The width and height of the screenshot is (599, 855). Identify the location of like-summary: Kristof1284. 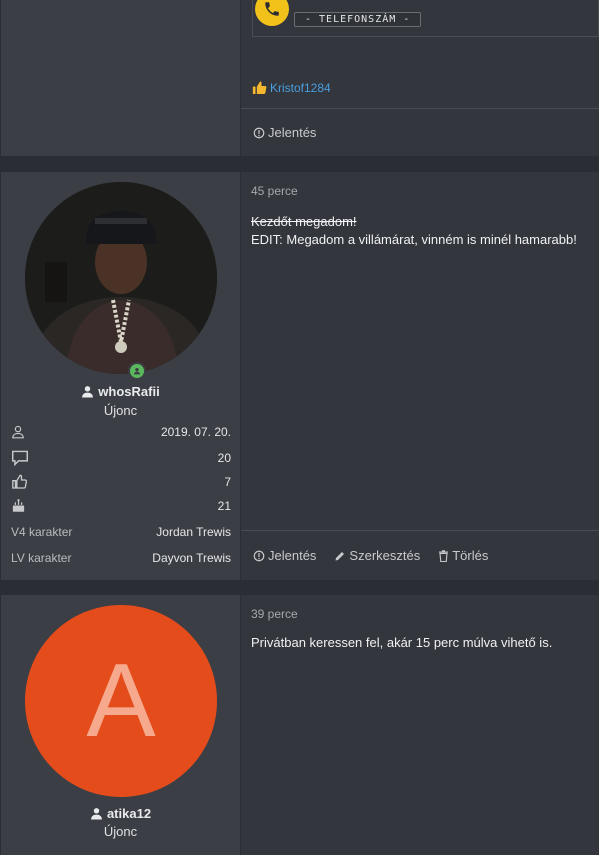
(291, 88).